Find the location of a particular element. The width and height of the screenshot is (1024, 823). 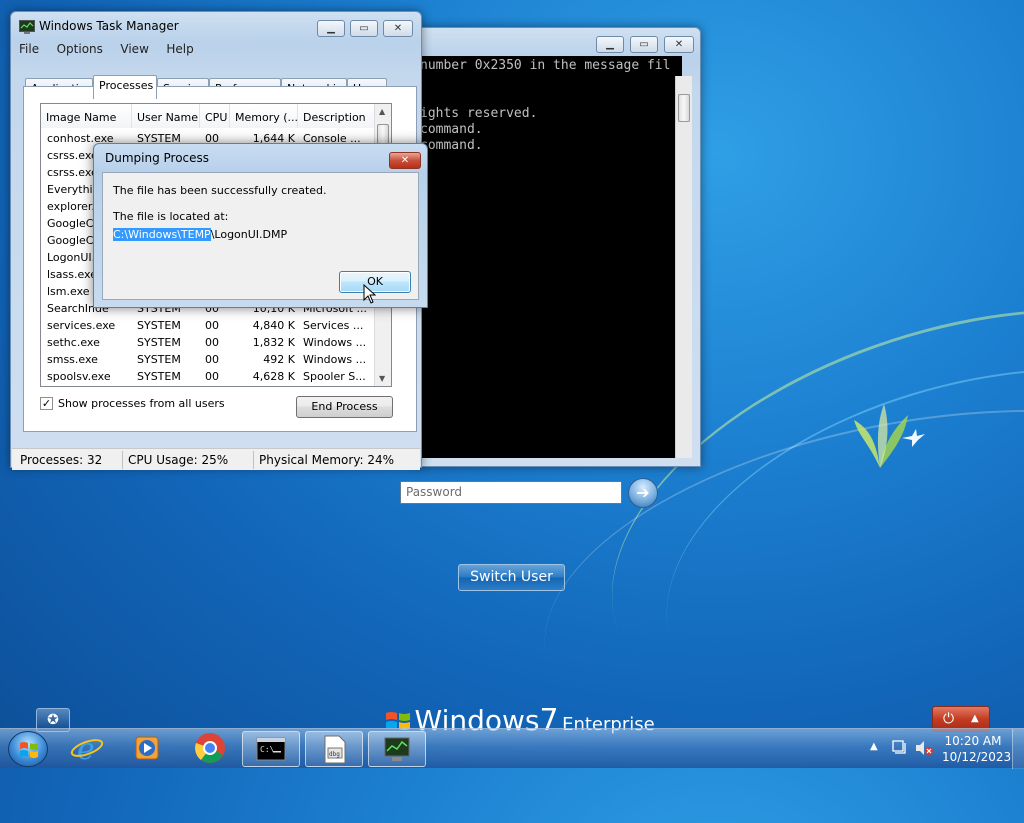

windows-logo-icon is located at coordinates (29, 750).